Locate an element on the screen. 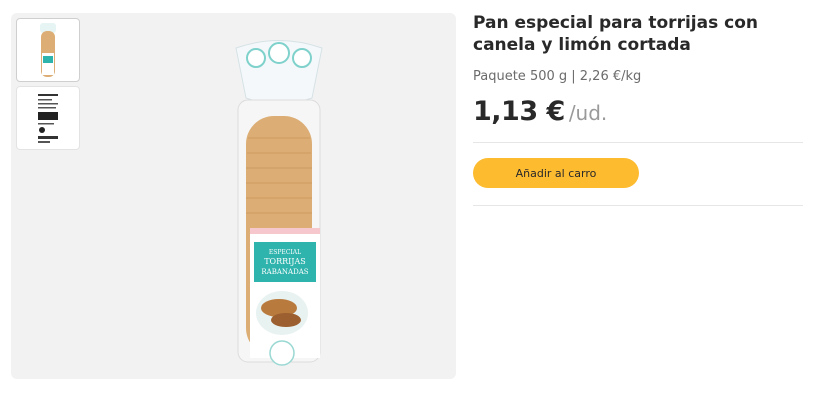 Image resolution: width=820 pixels, height=397 pixels. product-price: 1,13 € is located at coordinates (519, 111).